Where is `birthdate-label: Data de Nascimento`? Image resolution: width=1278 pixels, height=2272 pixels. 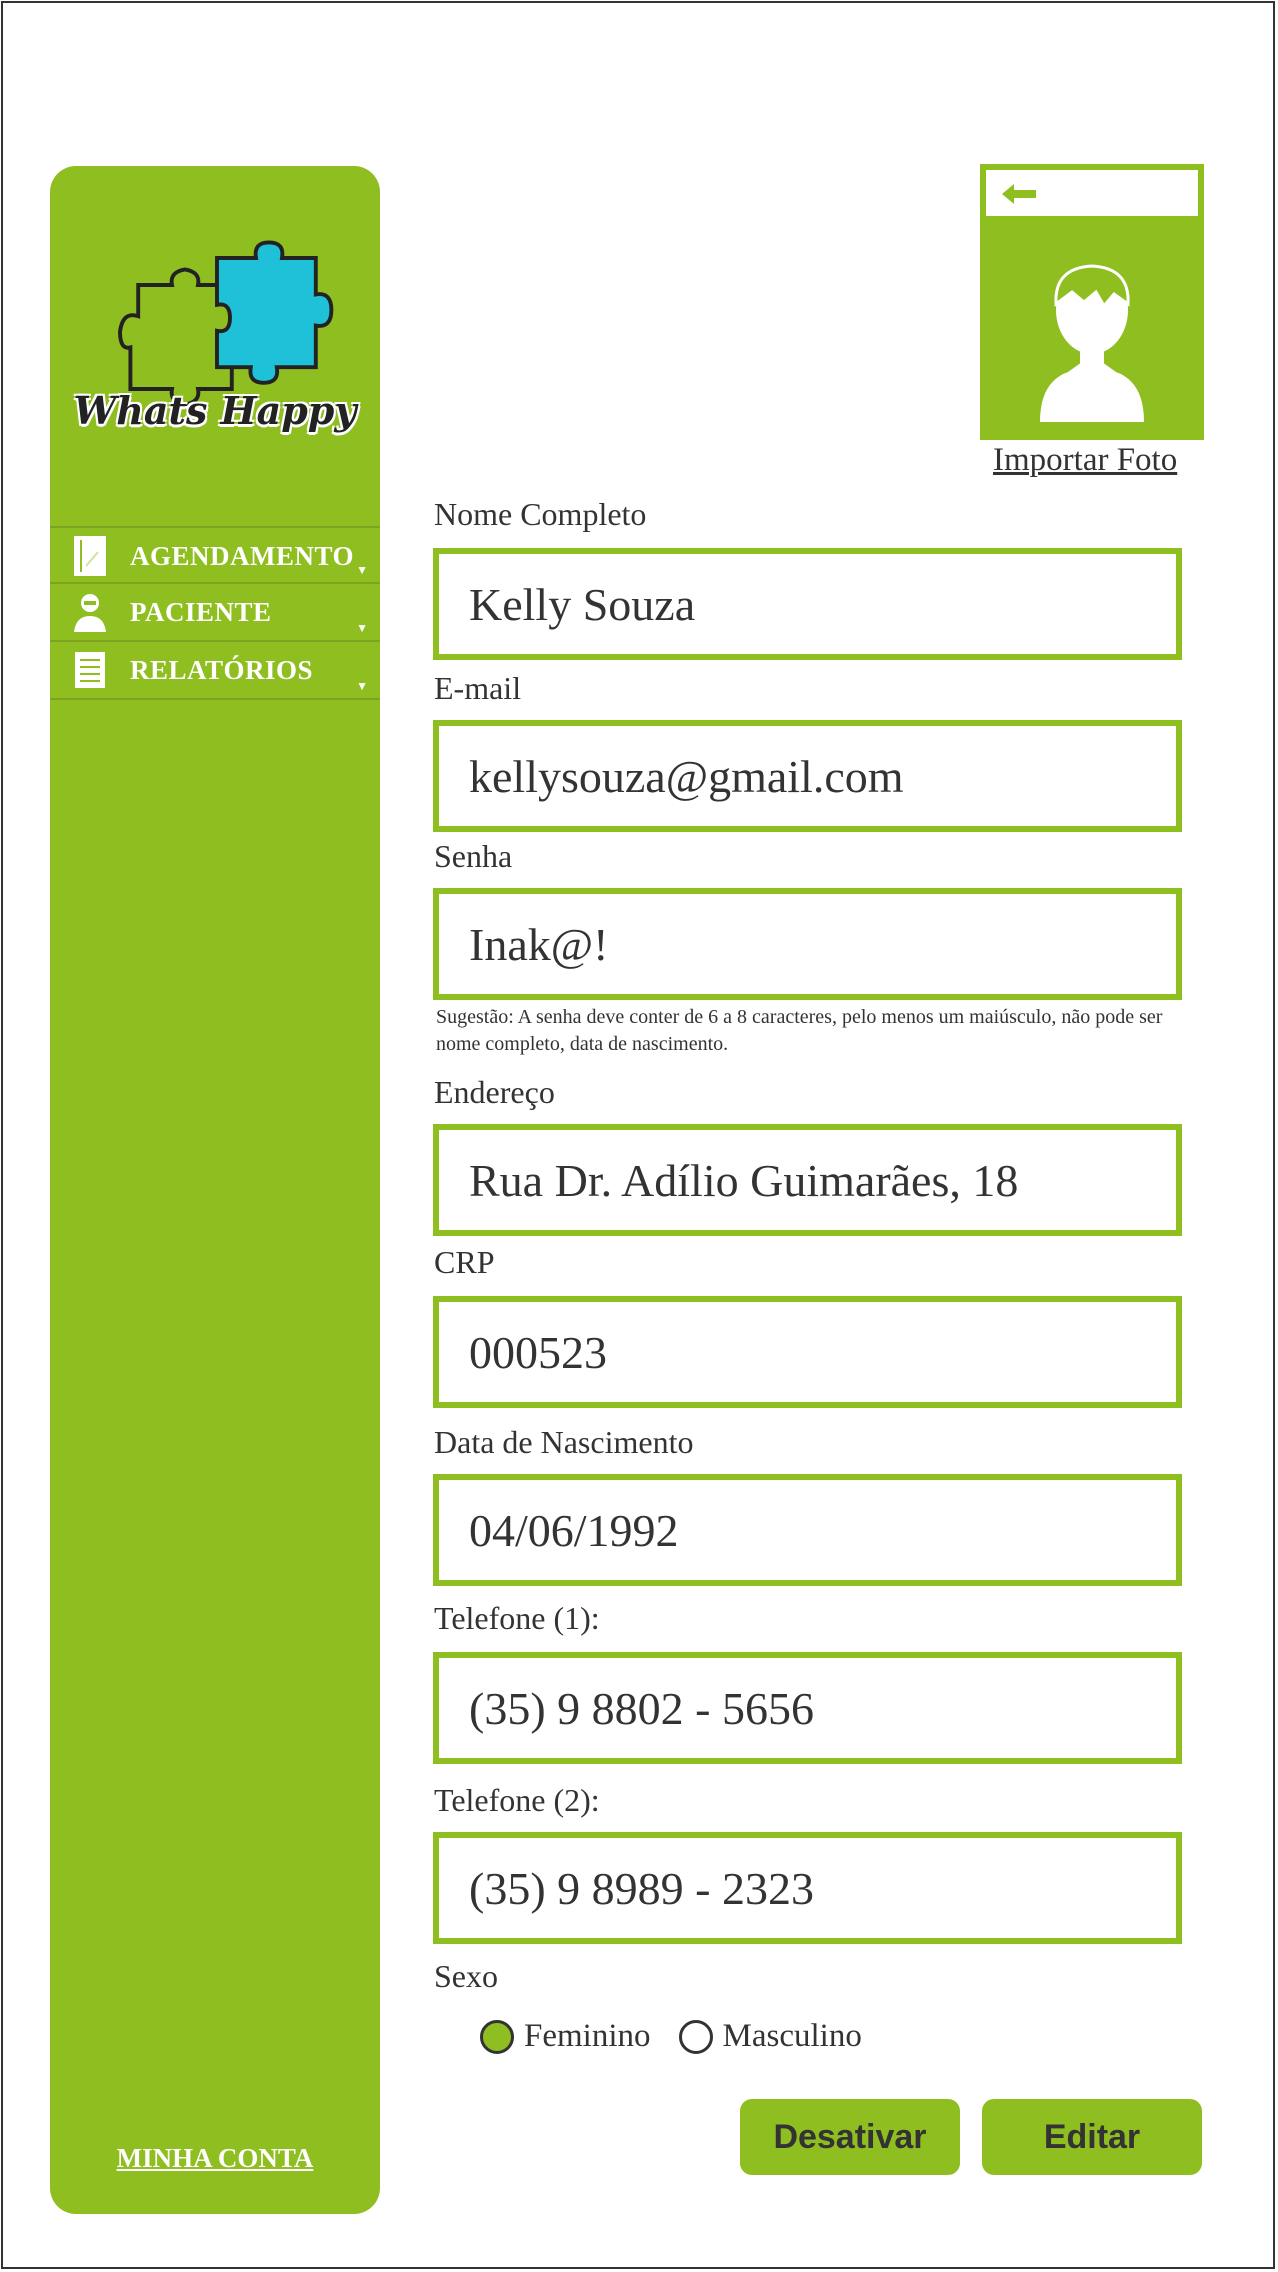 birthdate-label: Data de Nascimento is located at coordinates (564, 1442).